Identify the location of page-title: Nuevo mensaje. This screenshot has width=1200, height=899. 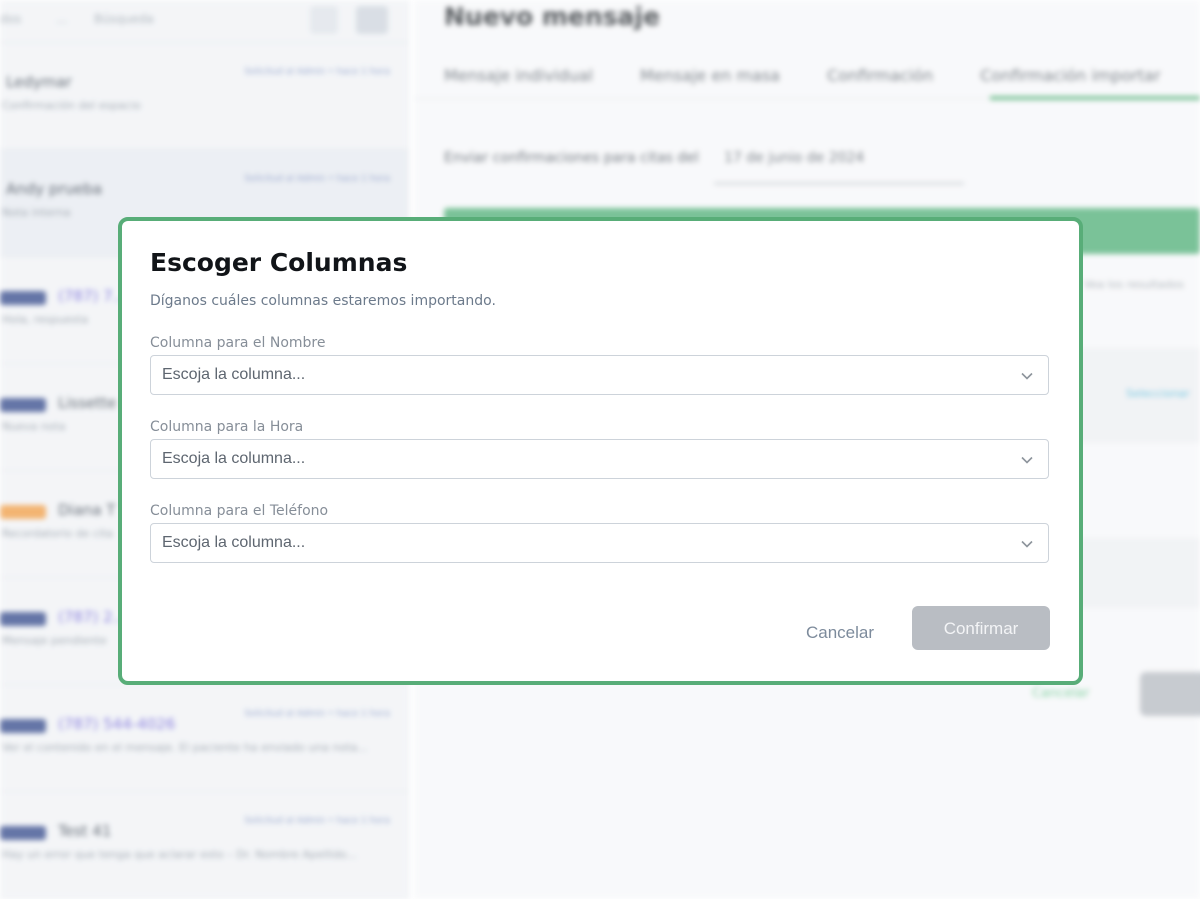
(552, 16).